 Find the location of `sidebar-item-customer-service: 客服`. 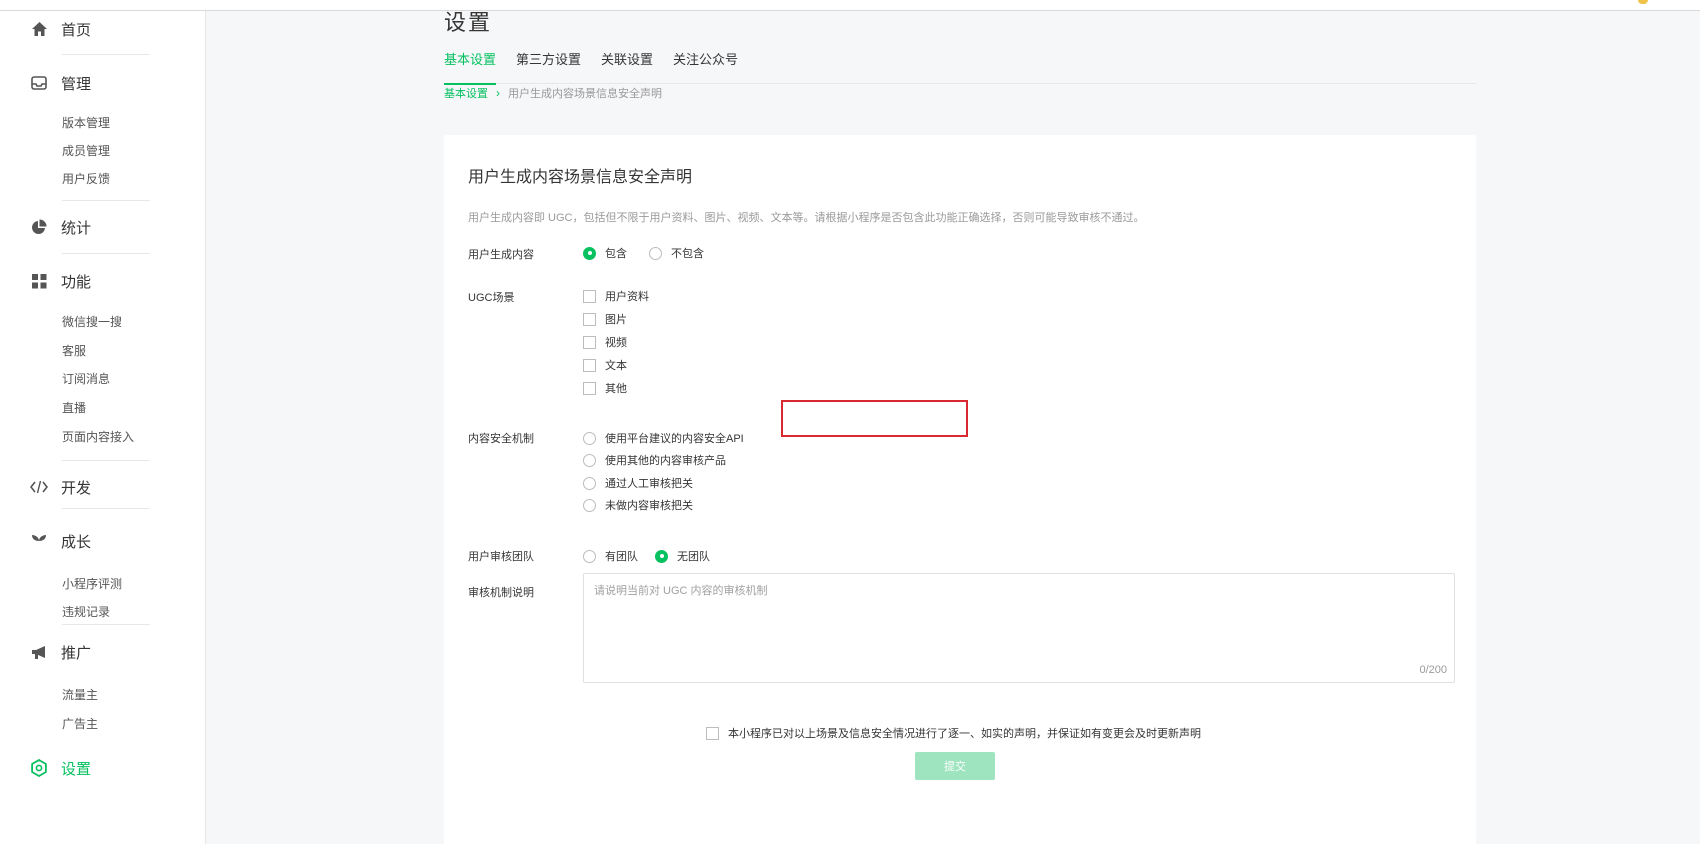

sidebar-item-customer-service: 客服 is located at coordinates (74, 350).